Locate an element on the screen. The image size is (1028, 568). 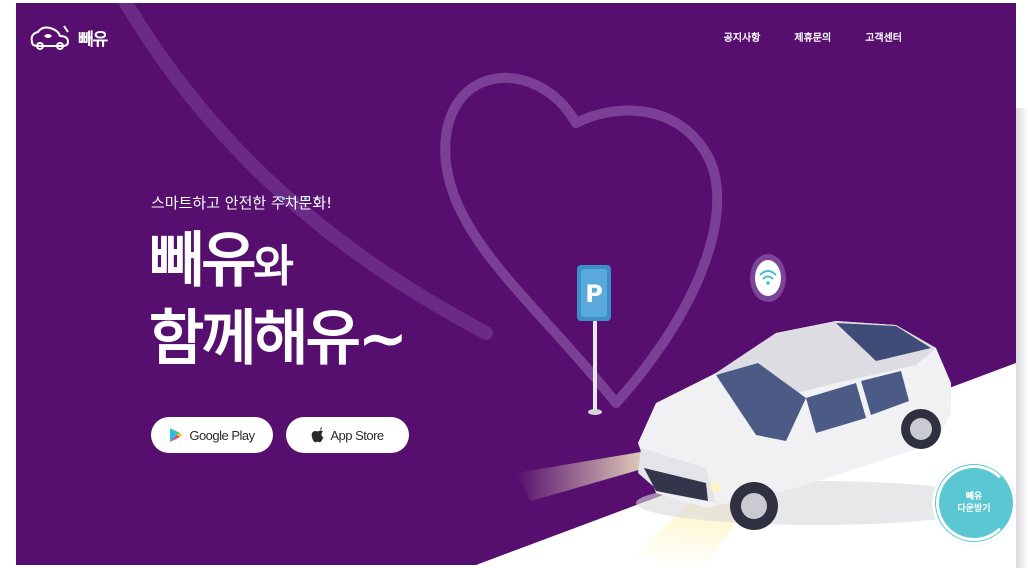
nav-partnership: 제휴문의 is located at coordinates (812, 36).